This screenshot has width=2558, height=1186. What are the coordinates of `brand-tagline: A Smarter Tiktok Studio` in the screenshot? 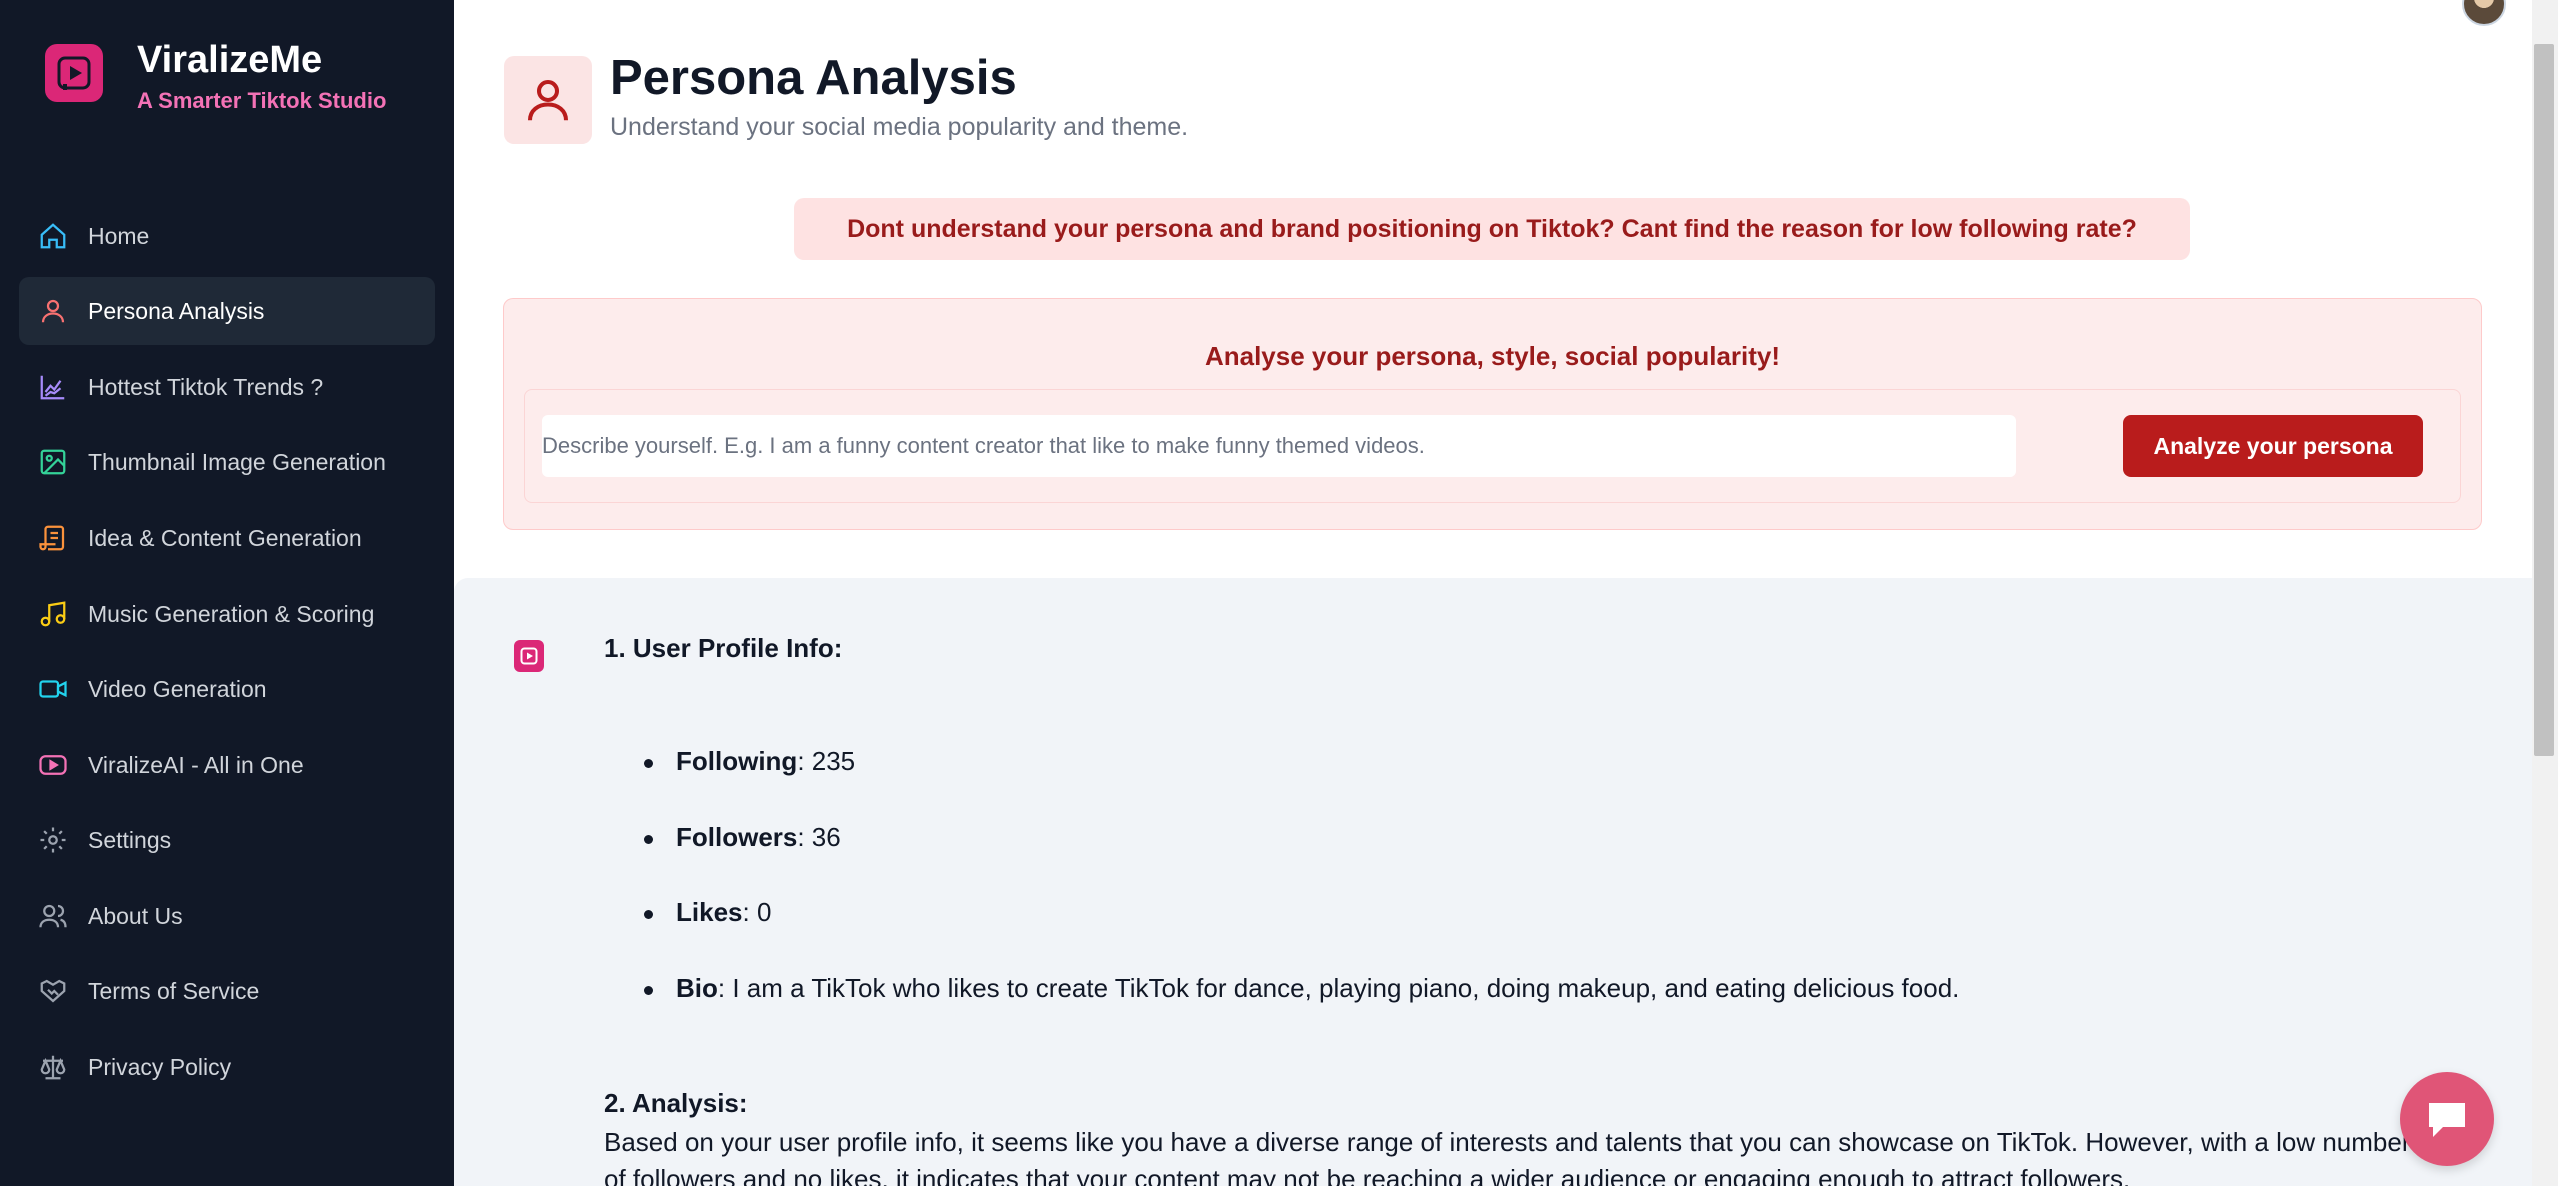 It's located at (262, 100).